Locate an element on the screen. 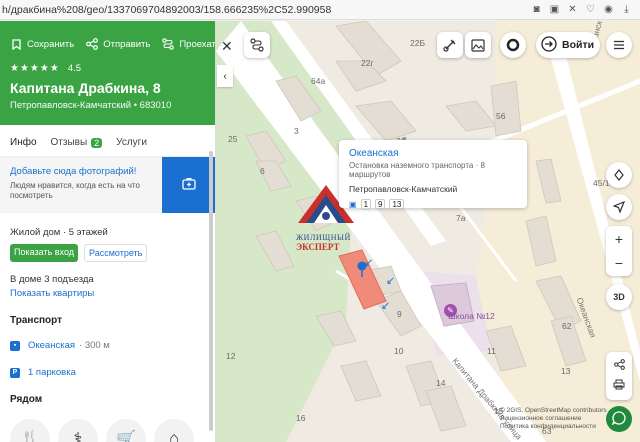 Image resolution: width=640 pixels, height=442 pixels. rating: ★★★★★ 4.5 is located at coordinates (107, 68).